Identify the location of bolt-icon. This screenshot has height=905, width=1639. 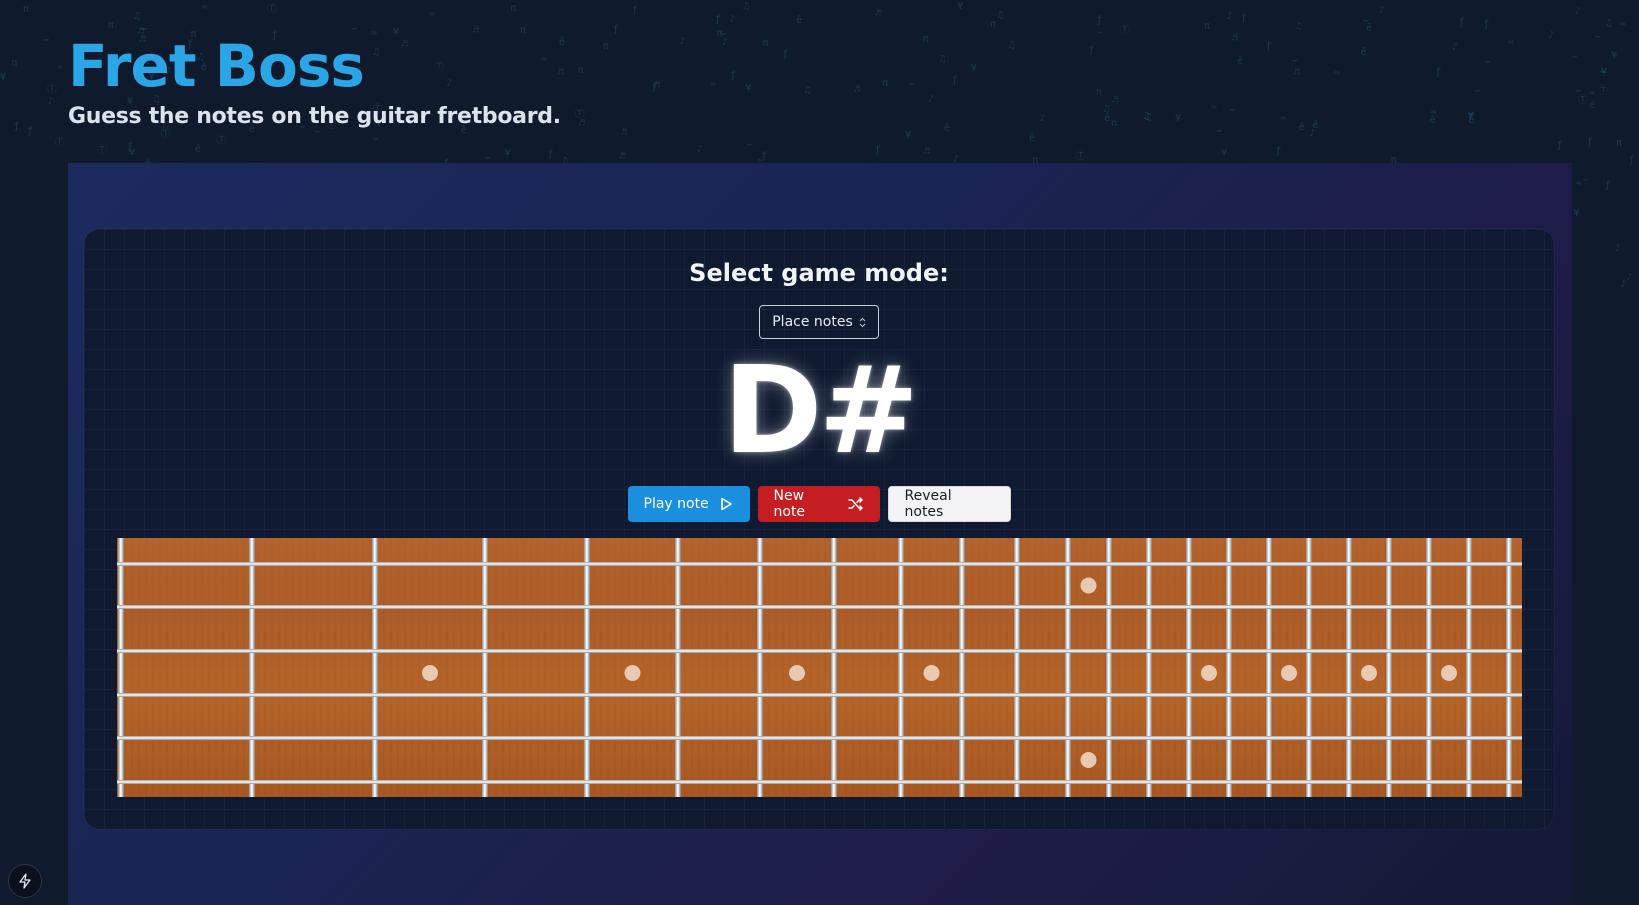
(25, 881).